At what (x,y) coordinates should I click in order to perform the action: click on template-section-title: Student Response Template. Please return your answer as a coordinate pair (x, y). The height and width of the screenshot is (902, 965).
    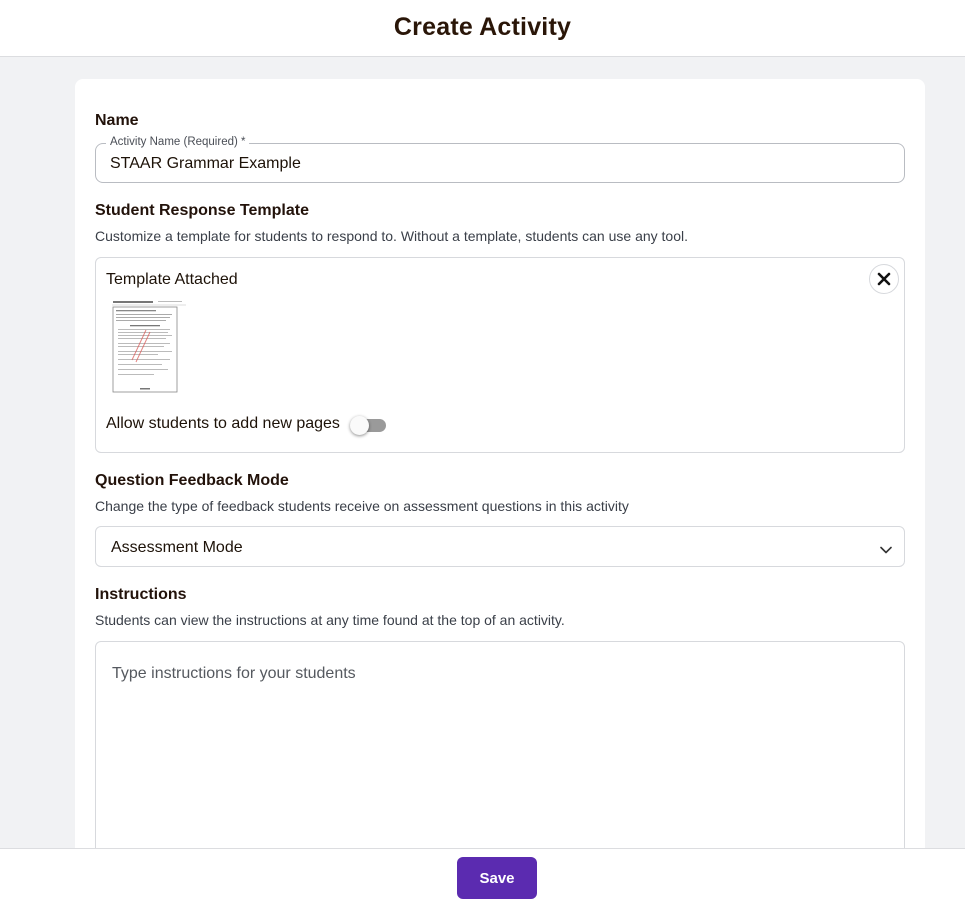
    Looking at the image, I should click on (202, 210).